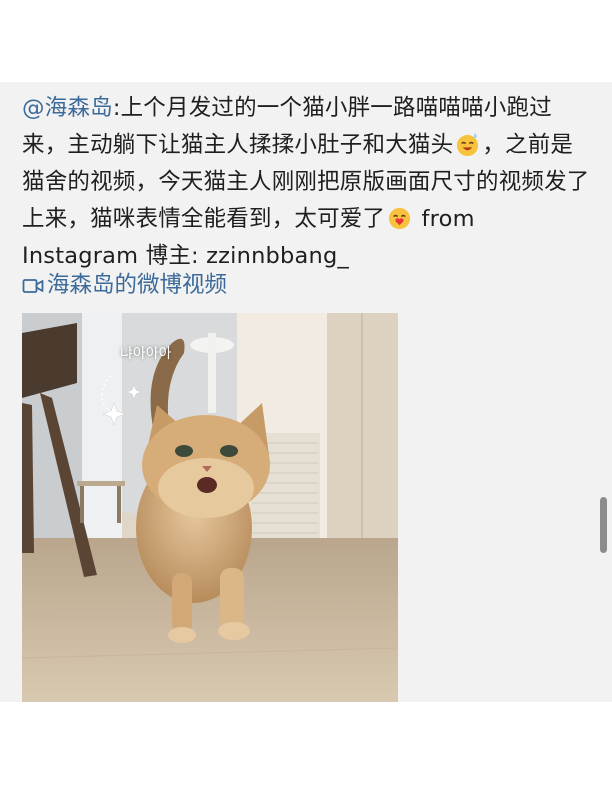 Image resolution: width=612 pixels, height=792 pixels. Describe the element at coordinates (603, 525) in the screenshot. I see `scrollbar-thumb` at that location.